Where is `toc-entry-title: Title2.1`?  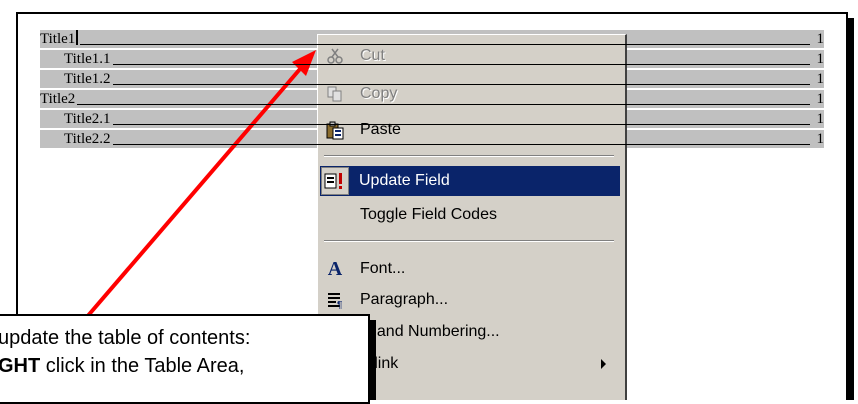
toc-entry-title: Title2.1 is located at coordinates (88, 119).